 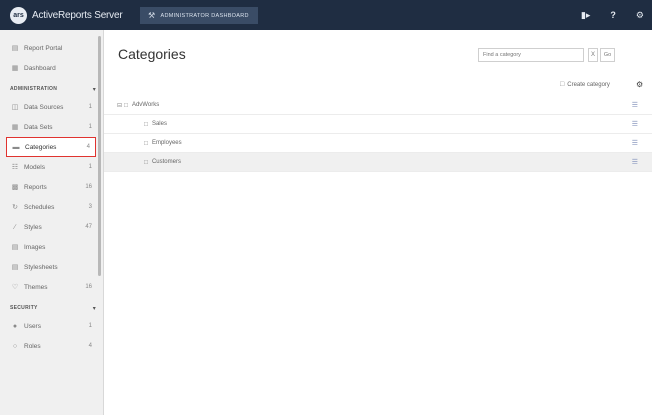 I want to click on sidebar-item-label: Report Portal, so click(x=43, y=48).